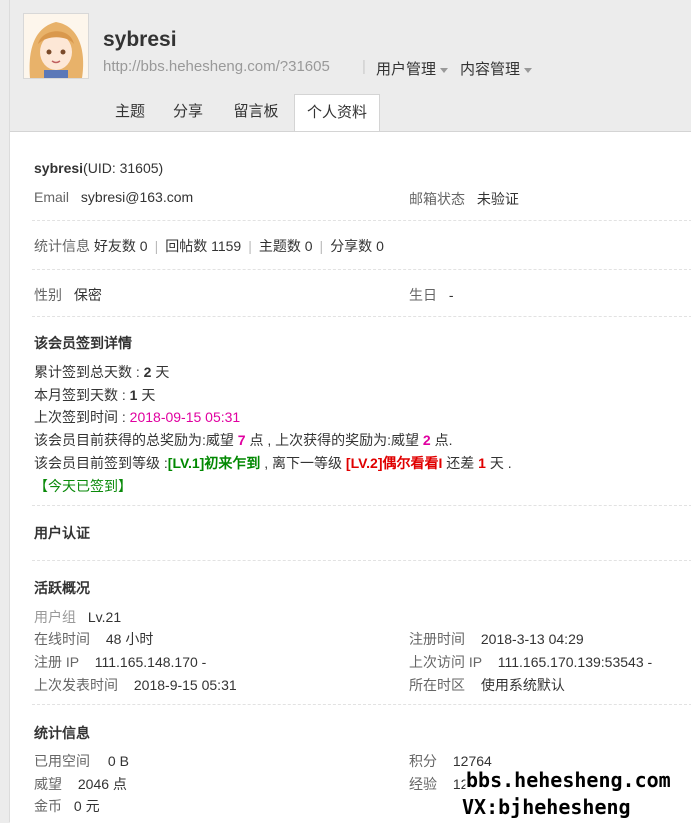  I want to click on watermark-site: bbs.hehesheng.com, so click(568, 780).